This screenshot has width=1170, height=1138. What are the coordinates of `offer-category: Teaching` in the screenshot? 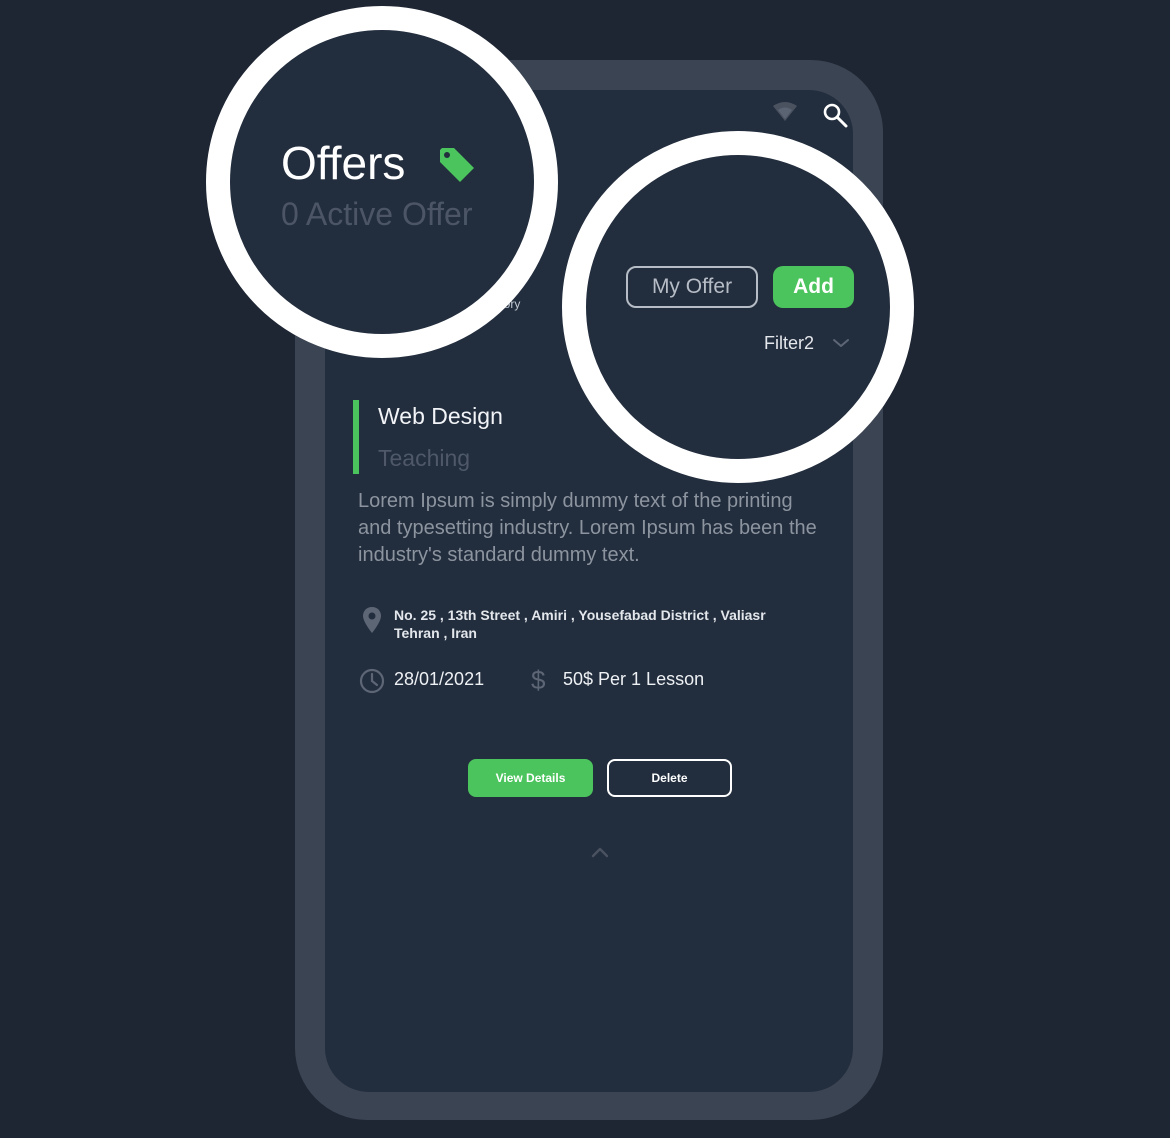 It's located at (424, 458).